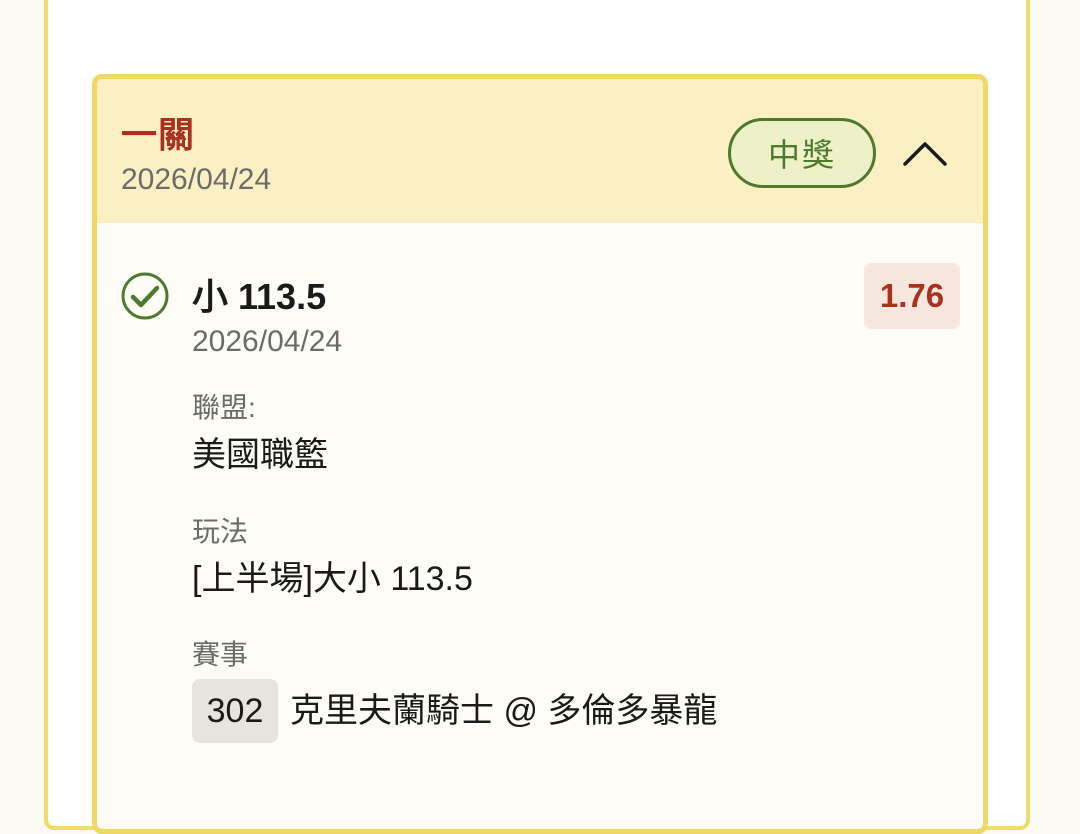 The image size is (1080, 834). What do you see at coordinates (267, 341) in the screenshot?
I see `selection-date: 2026/04/24` at bounding box center [267, 341].